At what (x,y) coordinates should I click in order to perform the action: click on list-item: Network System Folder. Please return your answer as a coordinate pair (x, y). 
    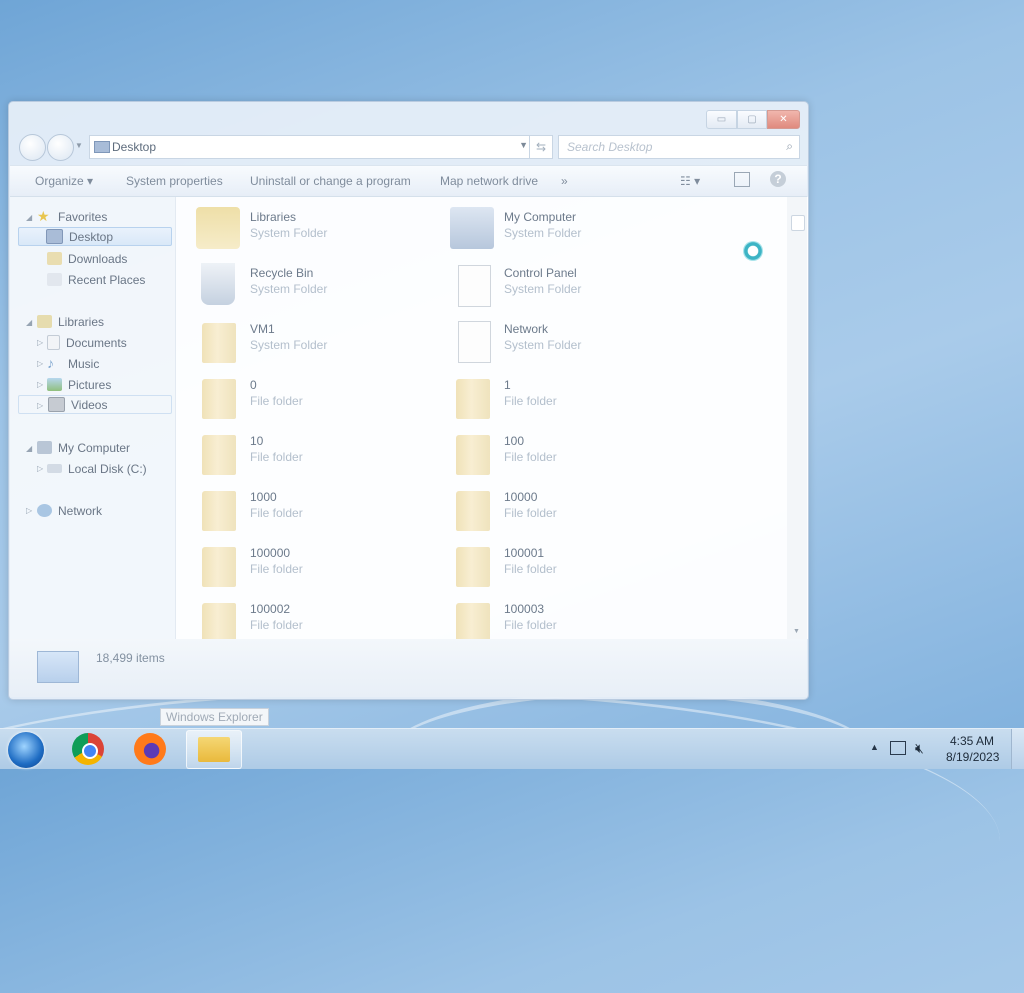
    Looking at the image, I should click on (570, 342).